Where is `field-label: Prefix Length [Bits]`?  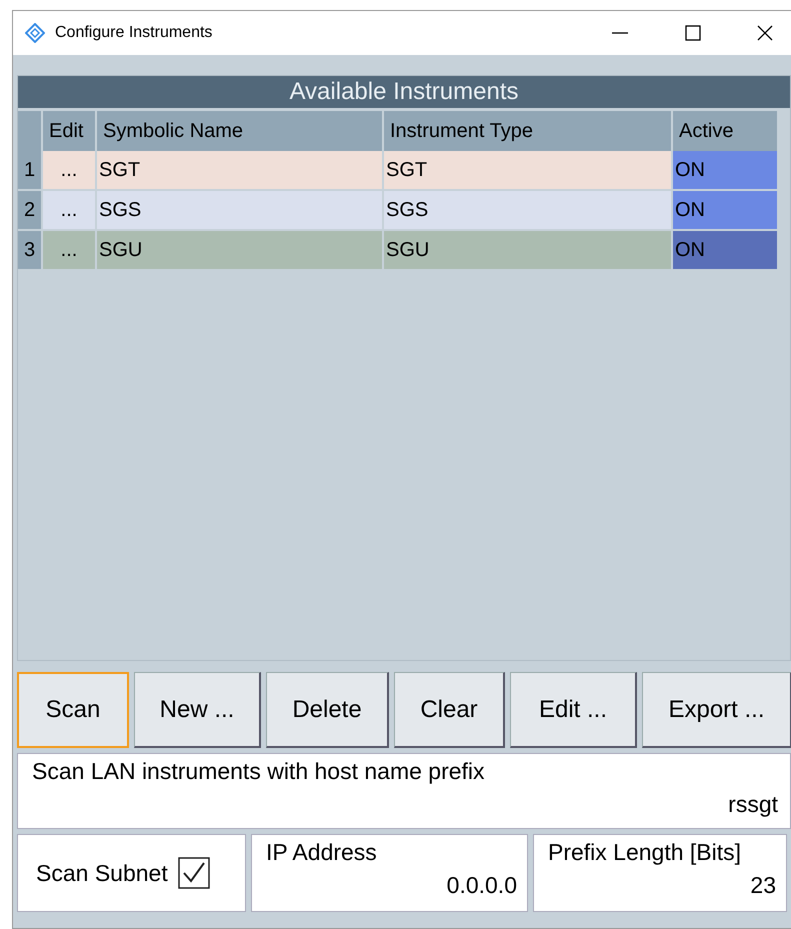 field-label: Prefix Length [Bits] is located at coordinates (645, 852).